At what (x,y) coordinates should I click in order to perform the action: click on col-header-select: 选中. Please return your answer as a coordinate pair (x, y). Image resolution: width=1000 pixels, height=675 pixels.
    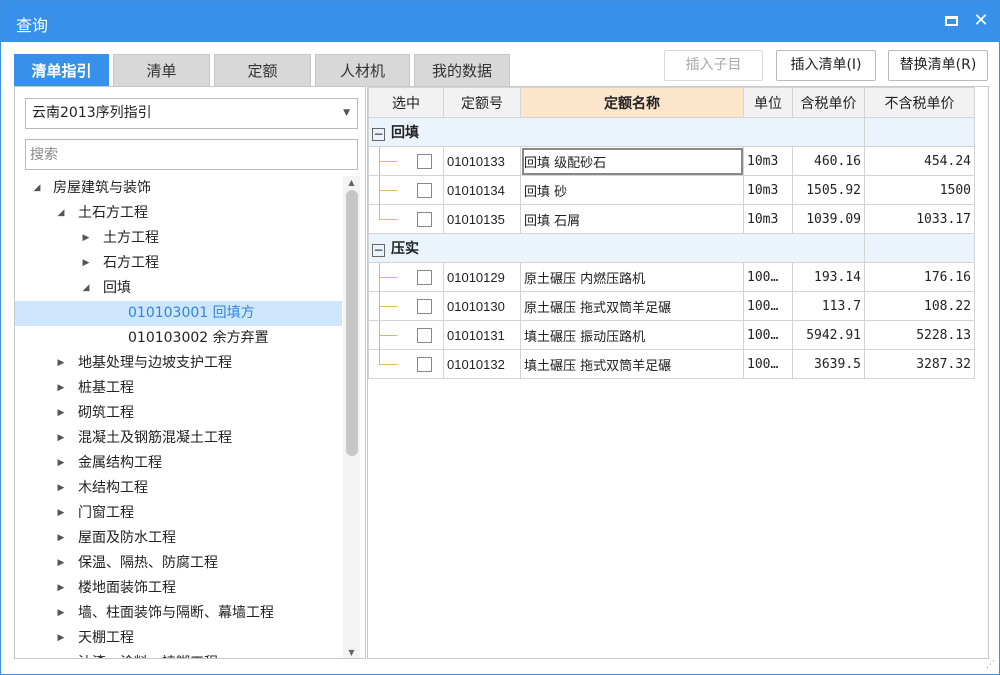
    Looking at the image, I should click on (406, 102).